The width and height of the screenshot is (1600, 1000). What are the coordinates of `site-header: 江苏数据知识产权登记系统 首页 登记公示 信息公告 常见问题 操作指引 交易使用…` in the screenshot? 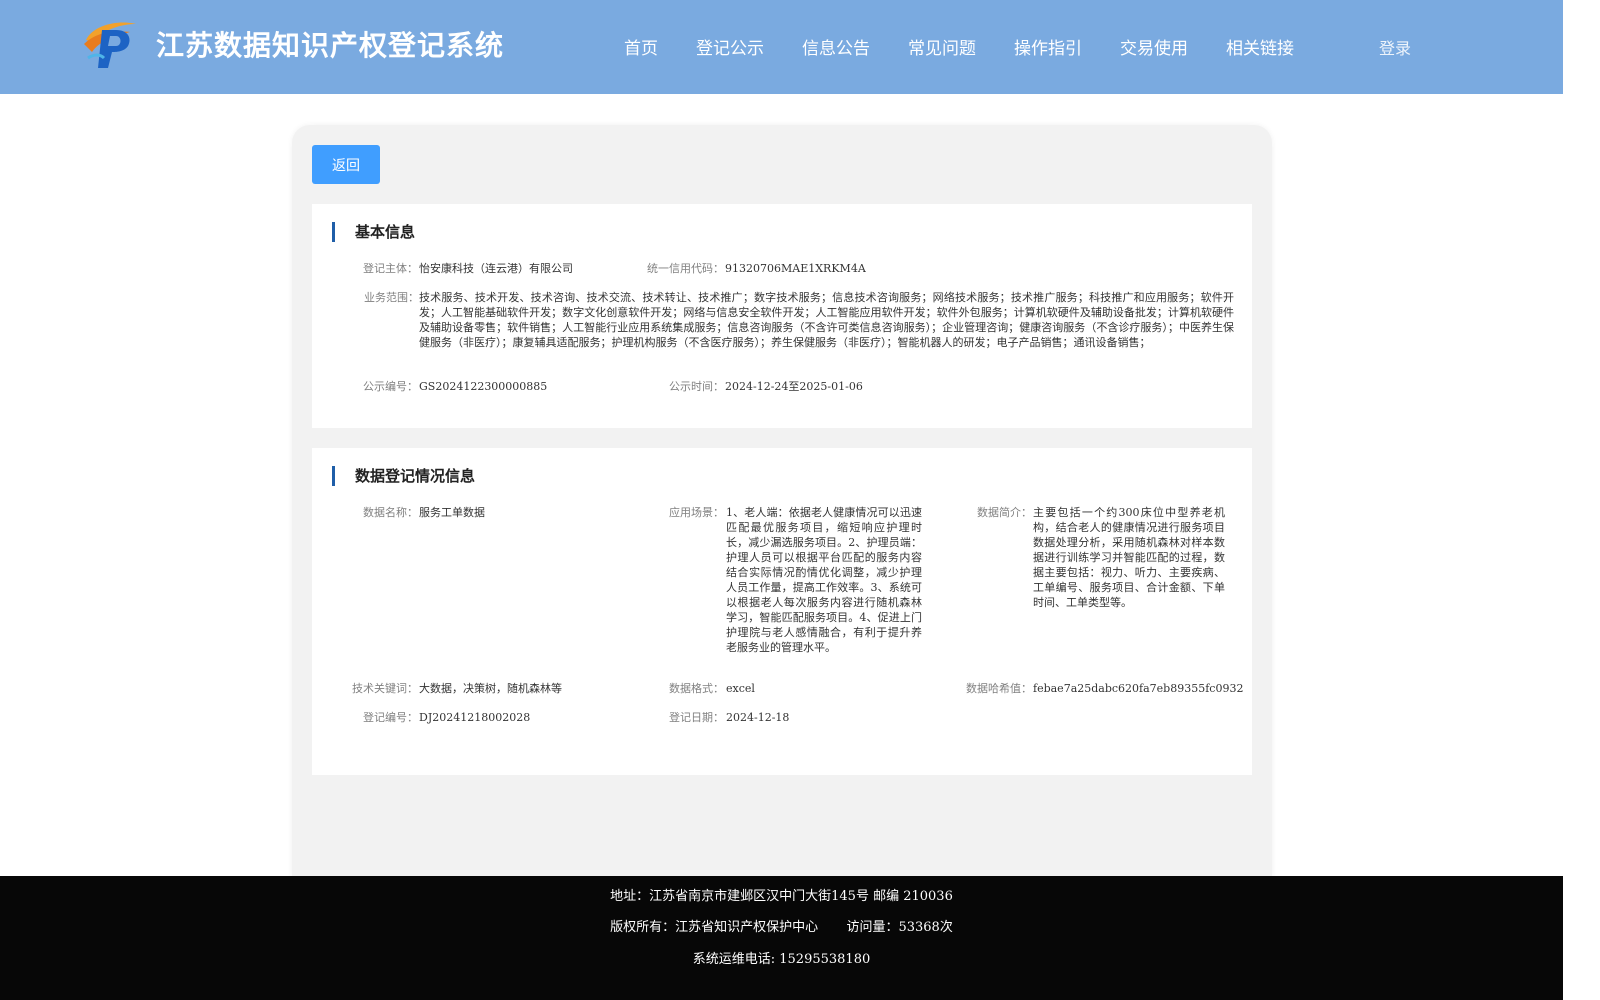 It's located at (781, 47).